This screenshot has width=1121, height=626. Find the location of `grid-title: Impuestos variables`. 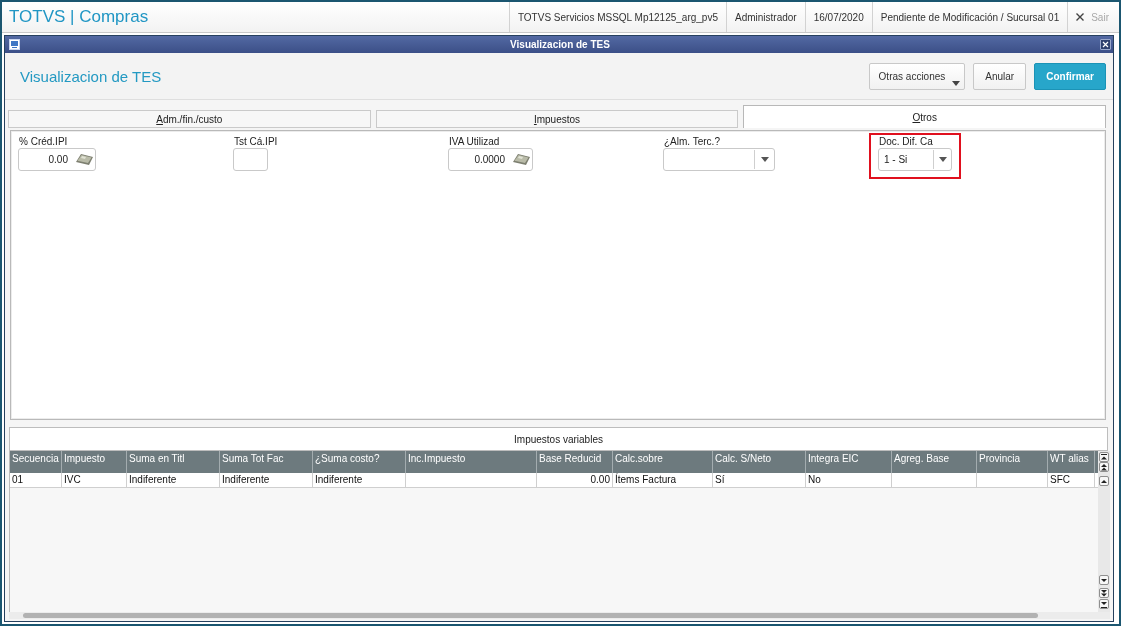

grid-title: Impuestos variables is located at coordinates (558, 439).